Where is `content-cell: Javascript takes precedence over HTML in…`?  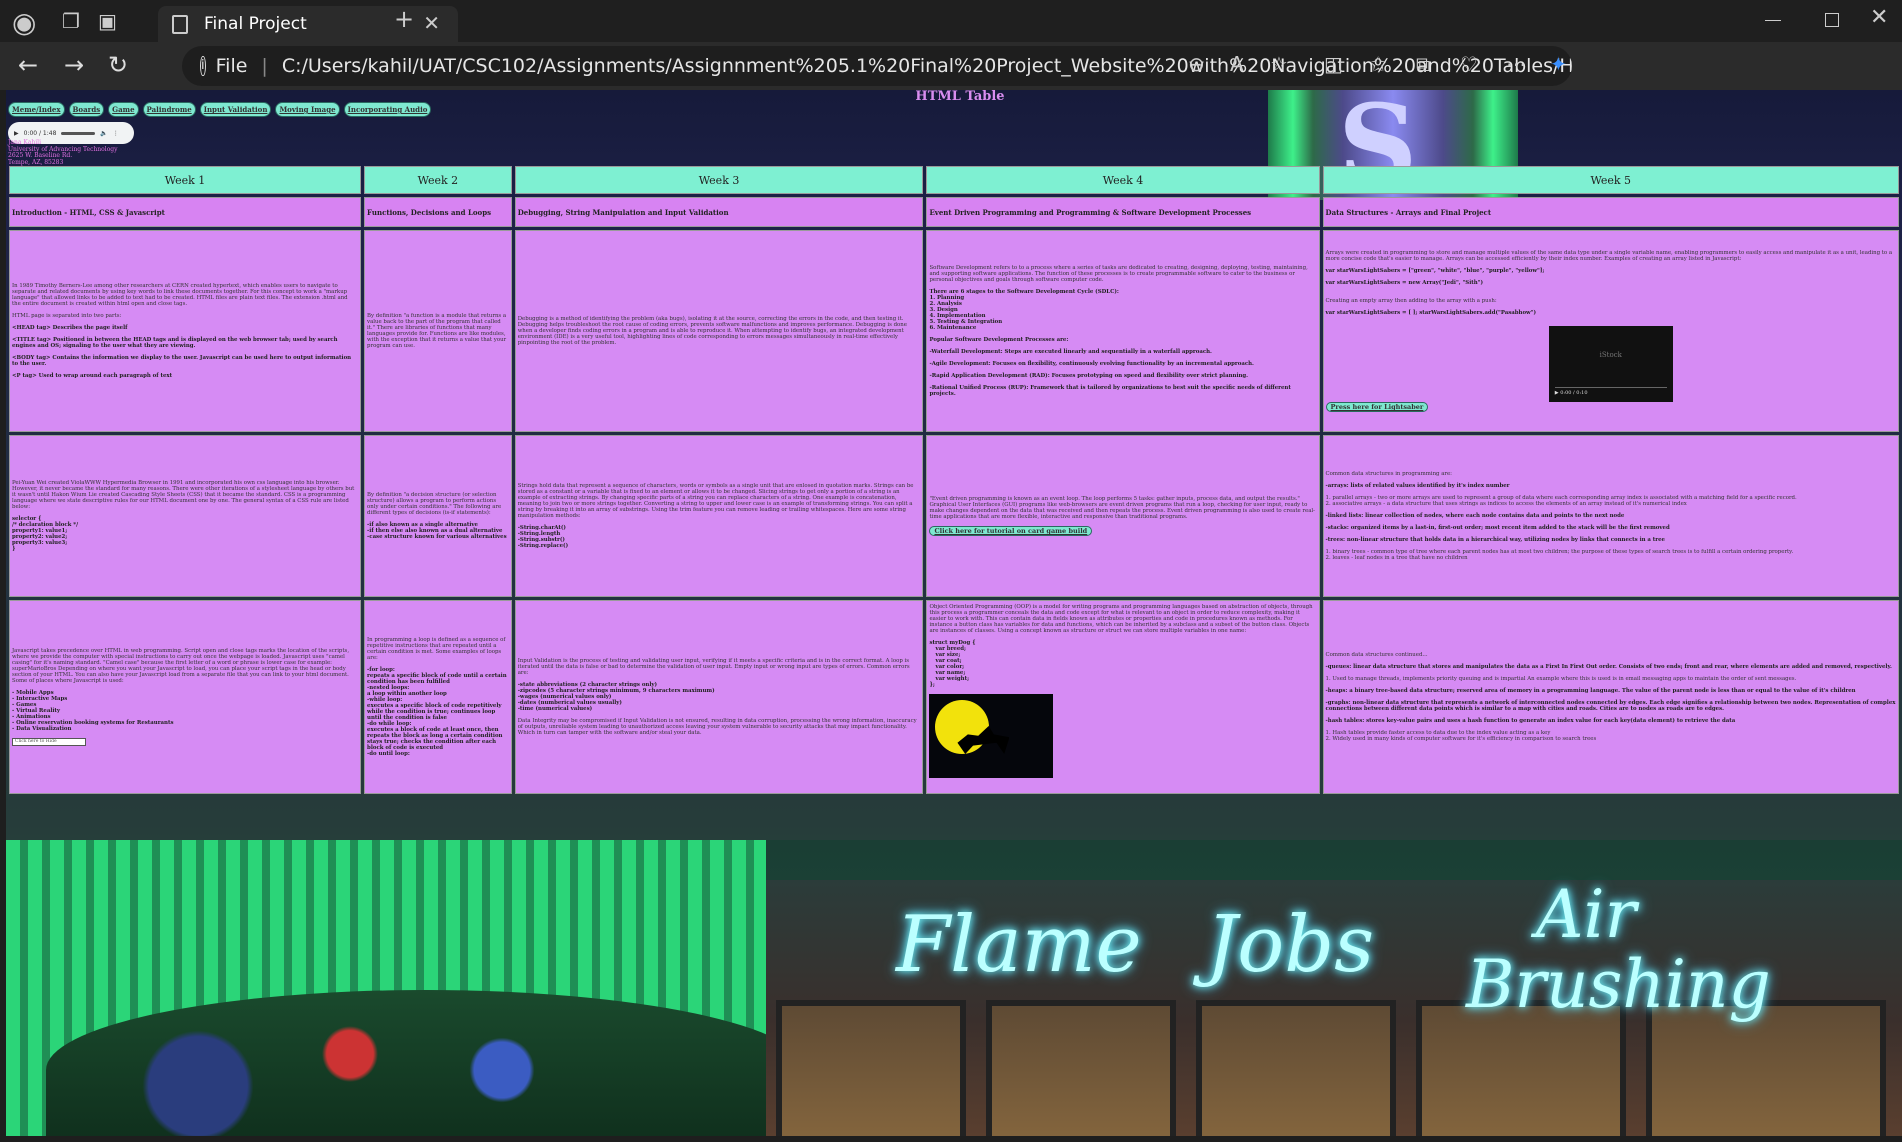 content-cell: Javascript takes precedence over HTML in… is located at coordinates (185, 697).